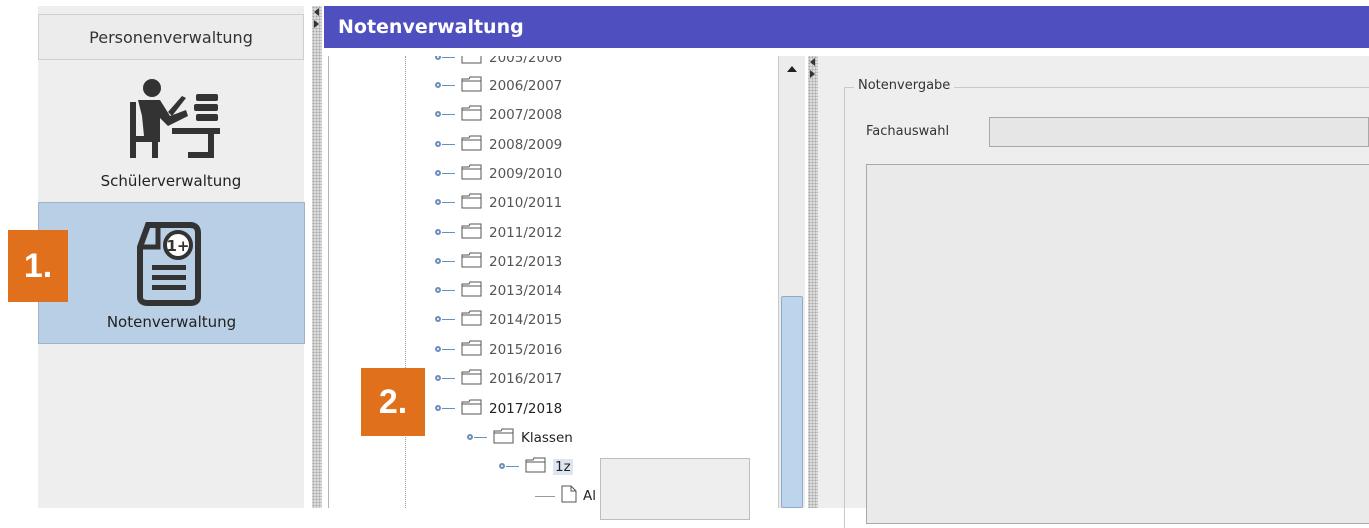 This screenshot has height=528, width=1369. Describe the element at coordinates (317, 257) in the screenshot. I see `left-splitter` at that location.